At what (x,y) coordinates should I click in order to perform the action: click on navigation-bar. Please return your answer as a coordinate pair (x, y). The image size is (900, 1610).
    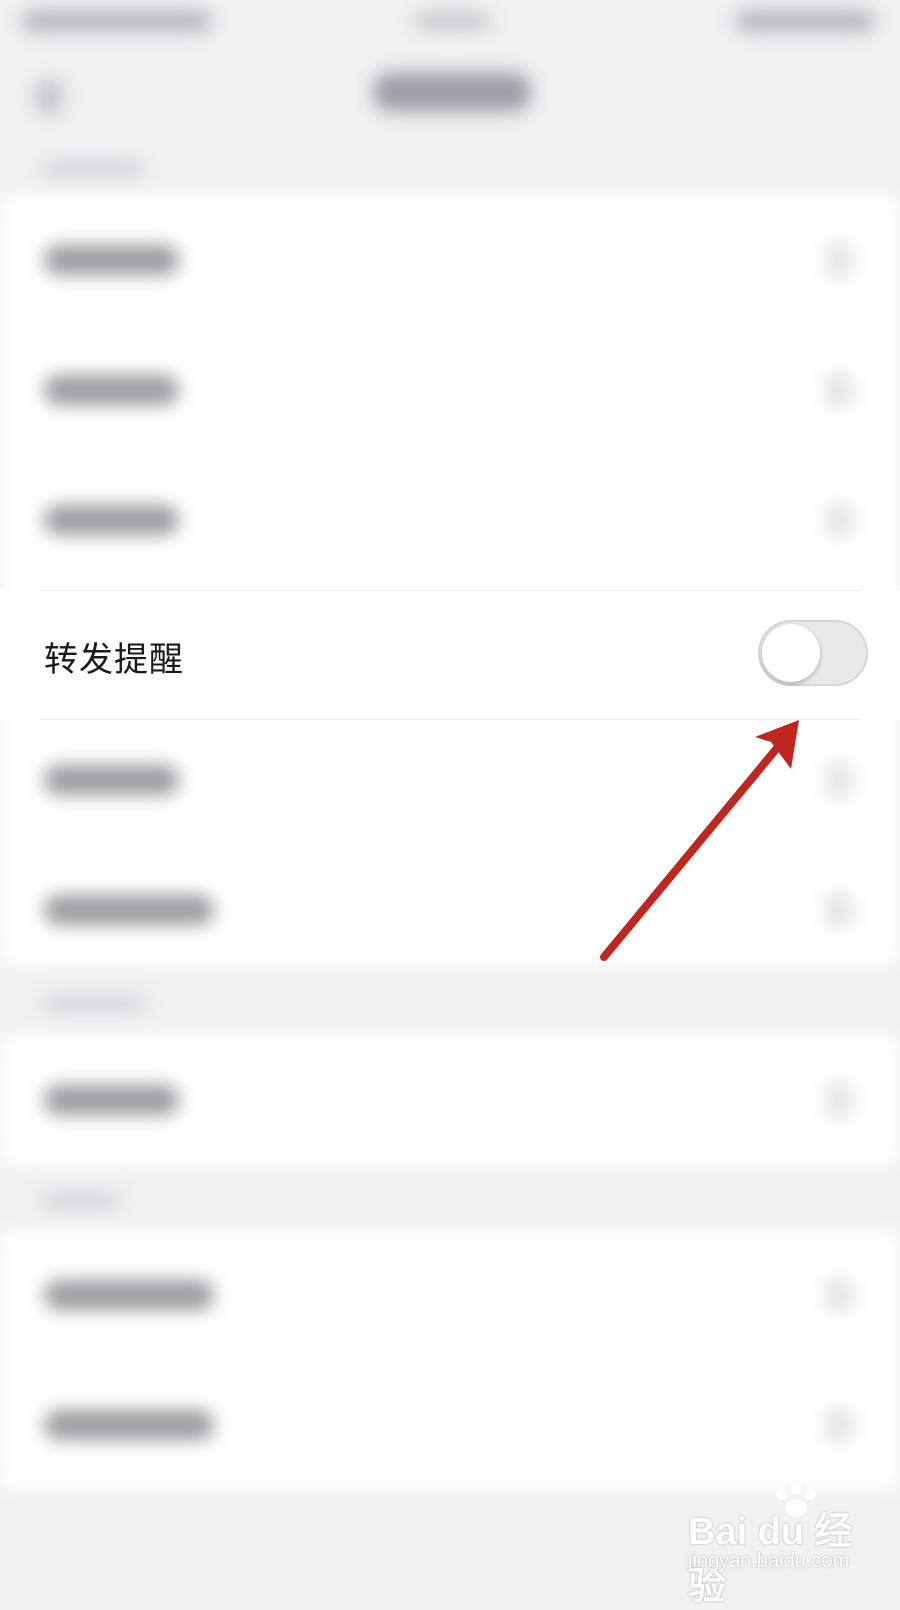
    Looking at the image, I should click on (450, 94).